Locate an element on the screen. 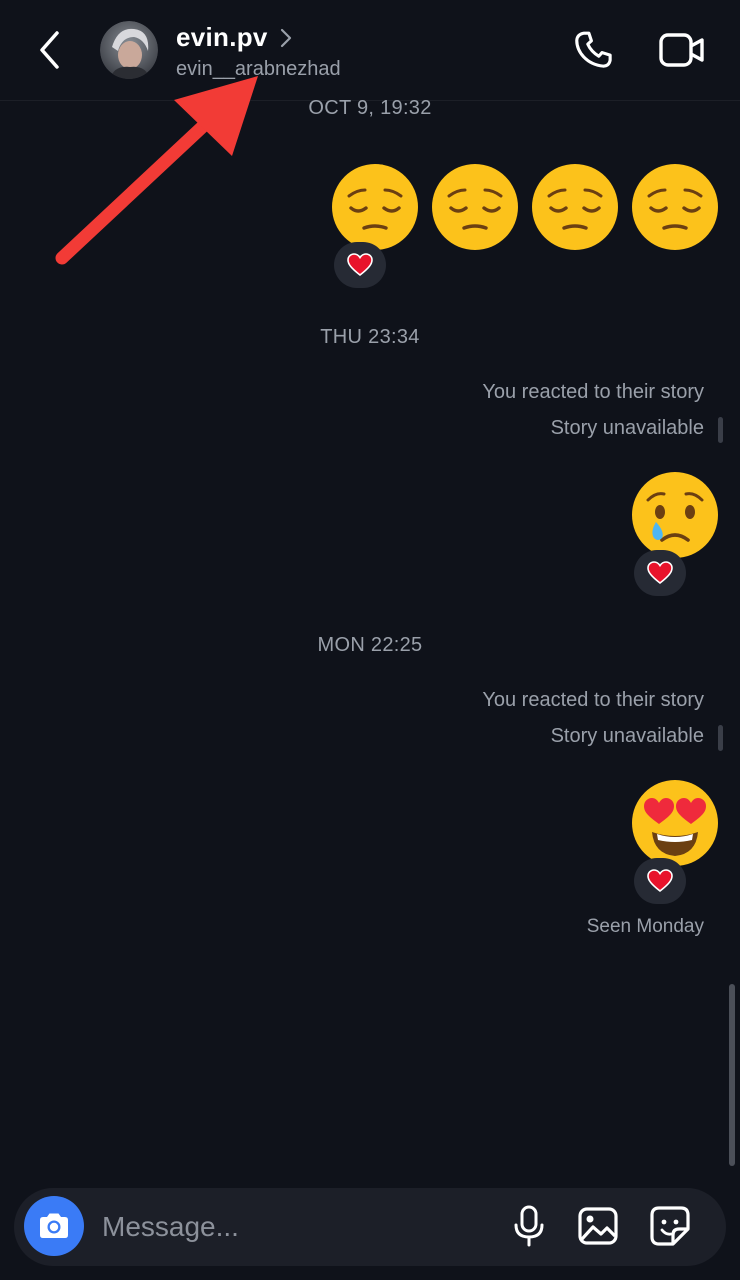  profile-name-row: evin.pv is located at coordinates (235, 37).